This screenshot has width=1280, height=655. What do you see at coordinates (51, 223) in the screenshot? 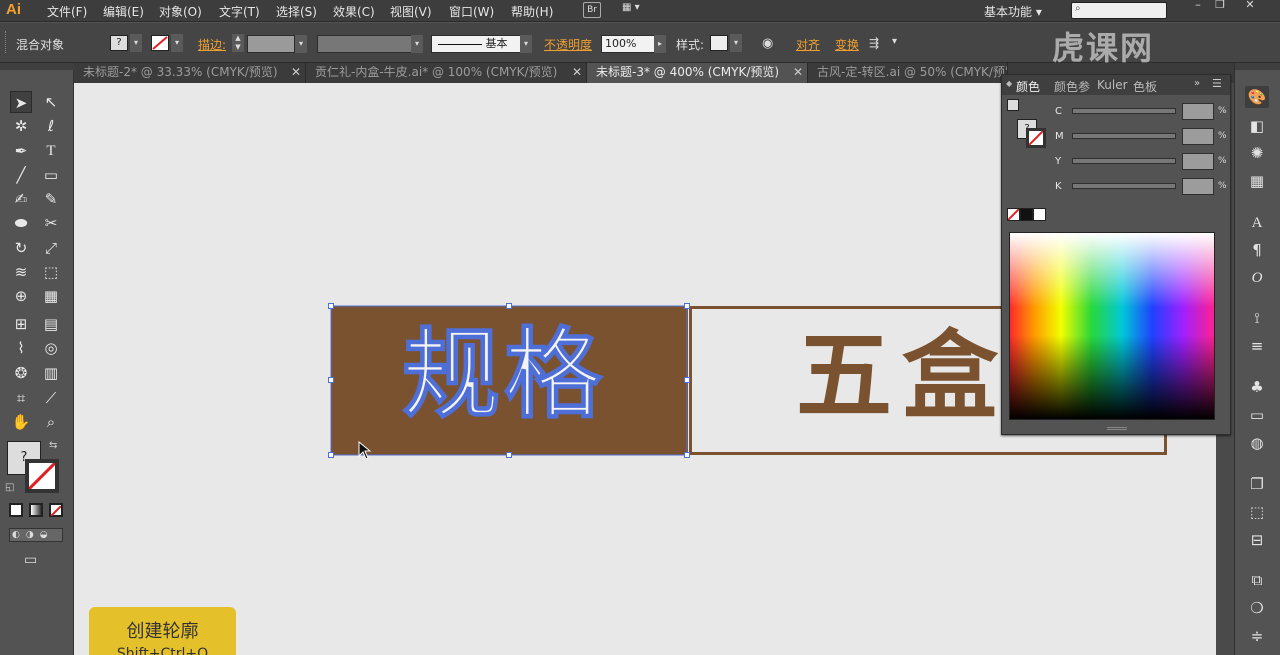
I see `scissors-tool-icon: ✂` at bounding box center [51, 223].